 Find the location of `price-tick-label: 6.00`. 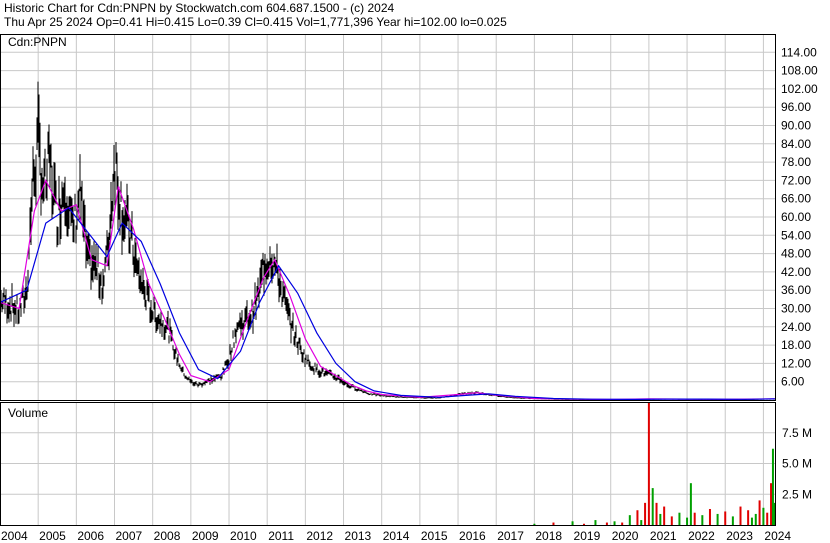

price-tick-label: 6.00 is located at coordinates (793, 382).